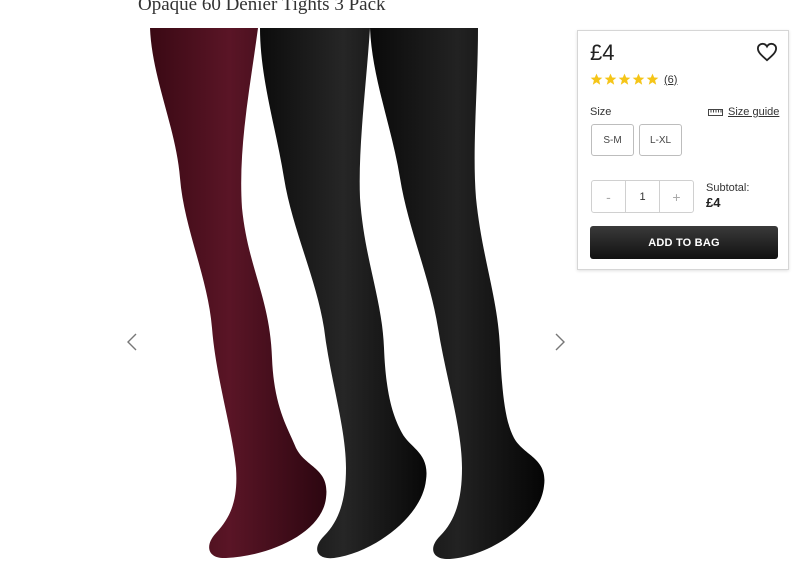 This screenshot has height=574, width=797. What do you see at coordinates (754, 112) in the screenshot?
I see `size-guide-label: Size guide` at bounding box center [754, 112].